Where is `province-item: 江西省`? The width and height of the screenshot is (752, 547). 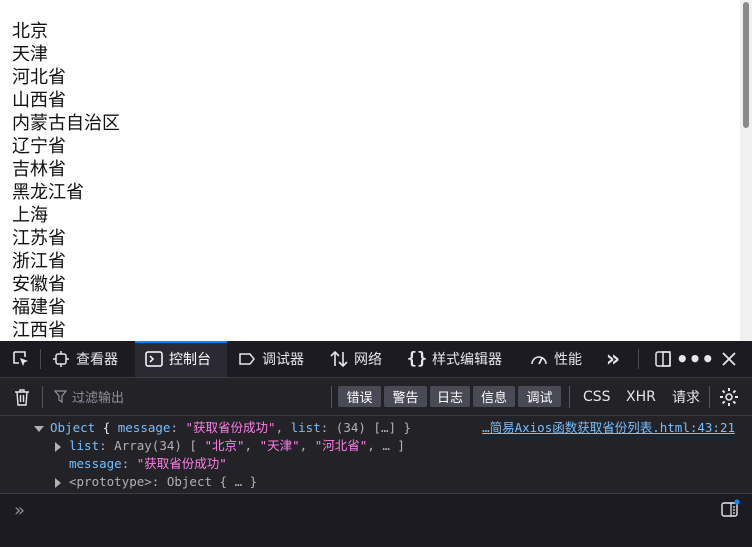 province-item: 江西省 is located at coordinates (39, 330).